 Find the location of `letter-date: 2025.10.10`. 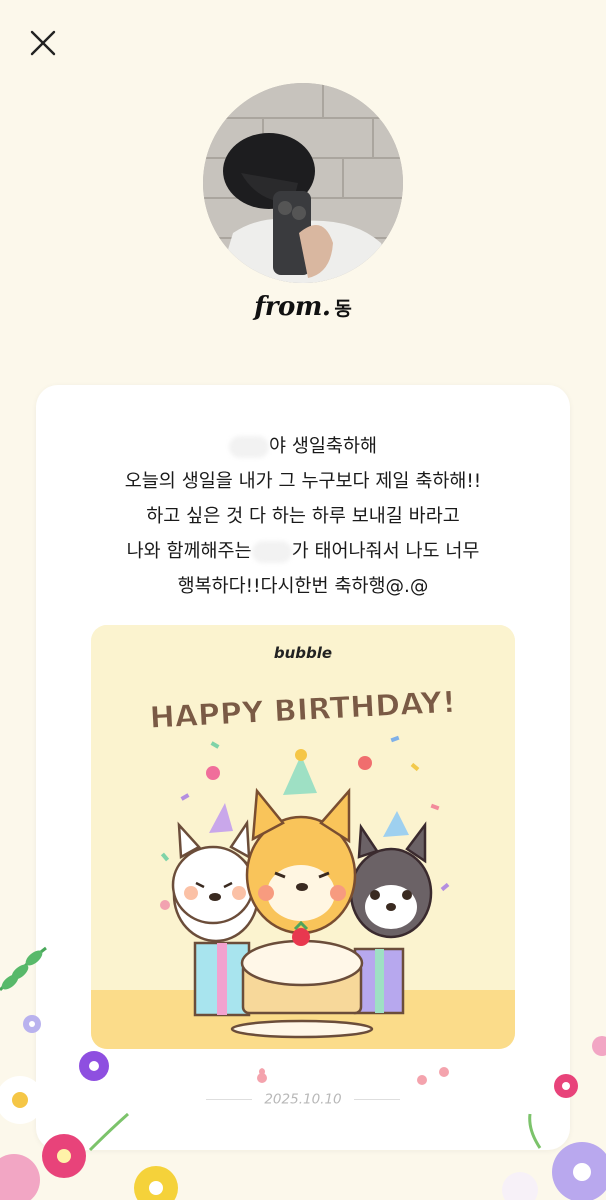

letter-date: 2025.10.10 is located at coordinates (303, 1099).